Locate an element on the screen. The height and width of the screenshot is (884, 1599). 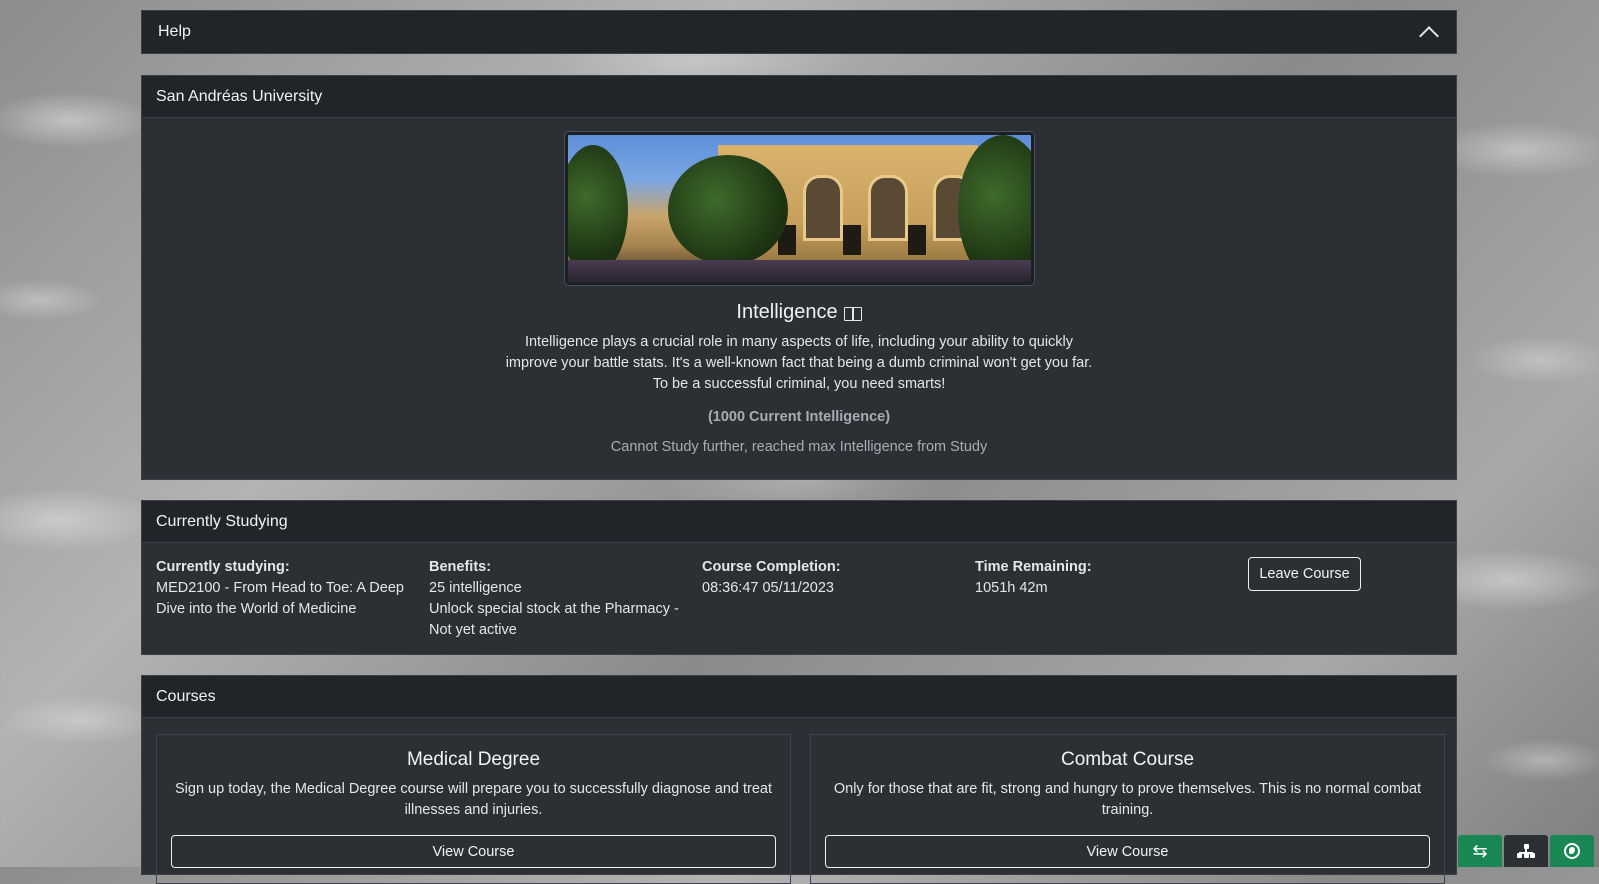
benefits-label: Benefits: is located at coordinates (460, 567).